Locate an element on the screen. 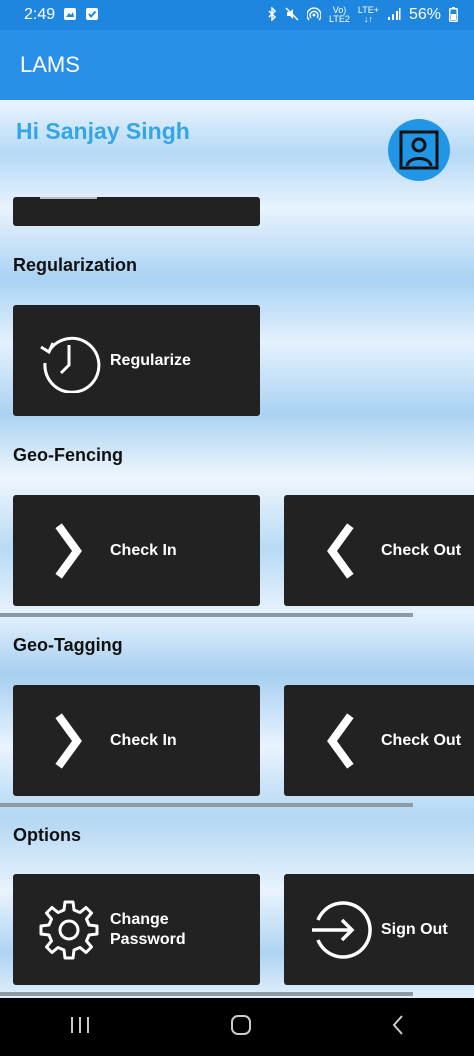 This screenshot has height=1056, width=474. geotag-check-in-label: Check In is located at coordinates (143, 740).